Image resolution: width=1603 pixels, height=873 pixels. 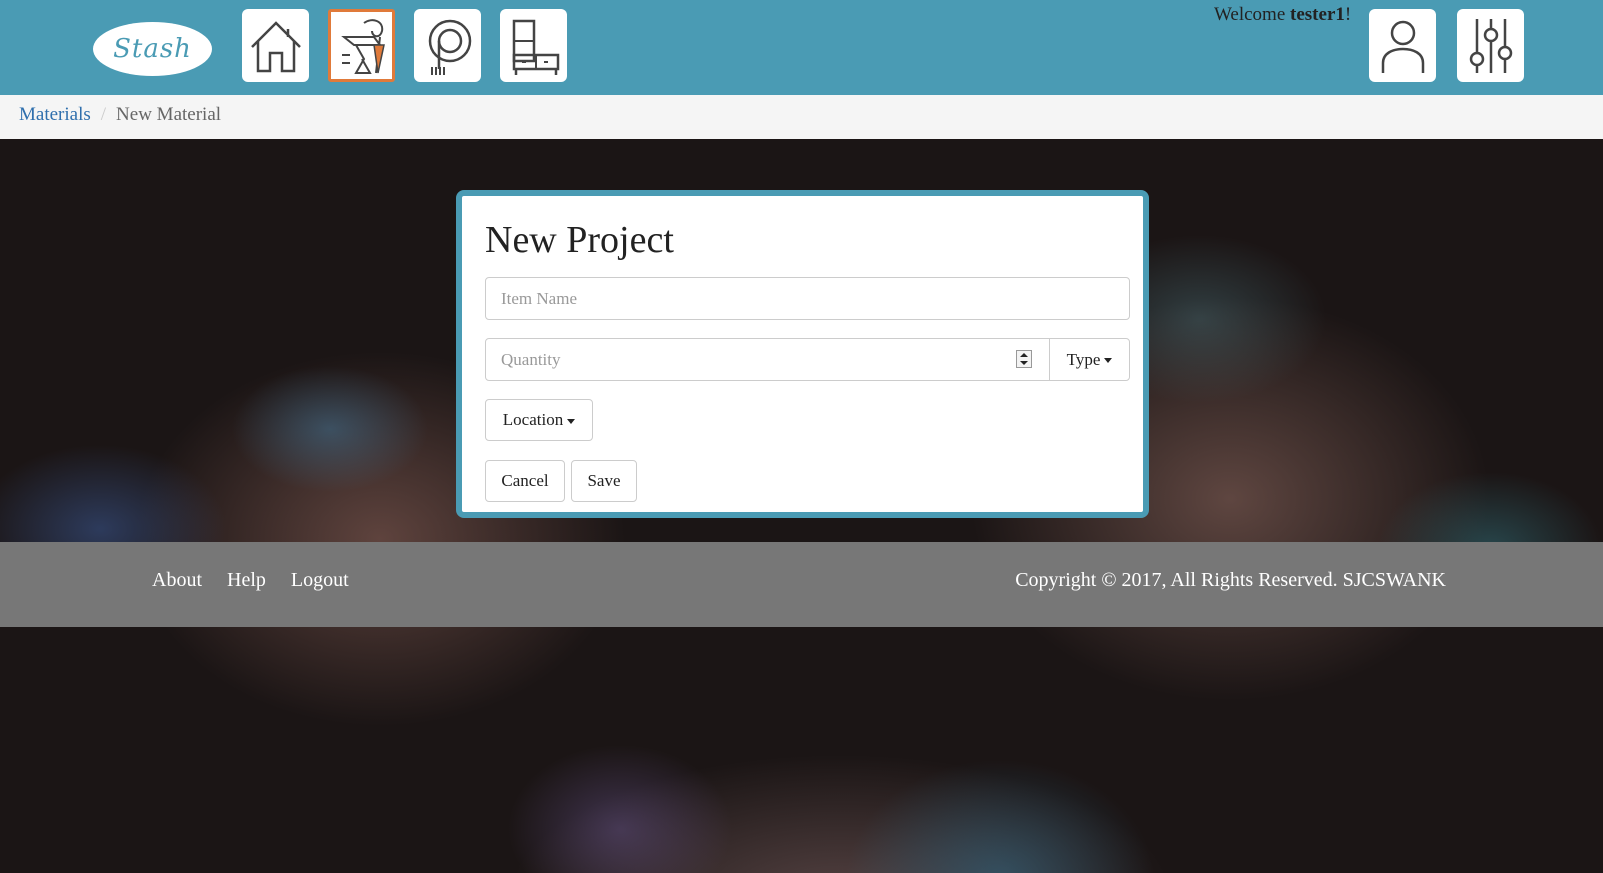 I want to click on quantity-stepper, so click(x=1024, y=359).